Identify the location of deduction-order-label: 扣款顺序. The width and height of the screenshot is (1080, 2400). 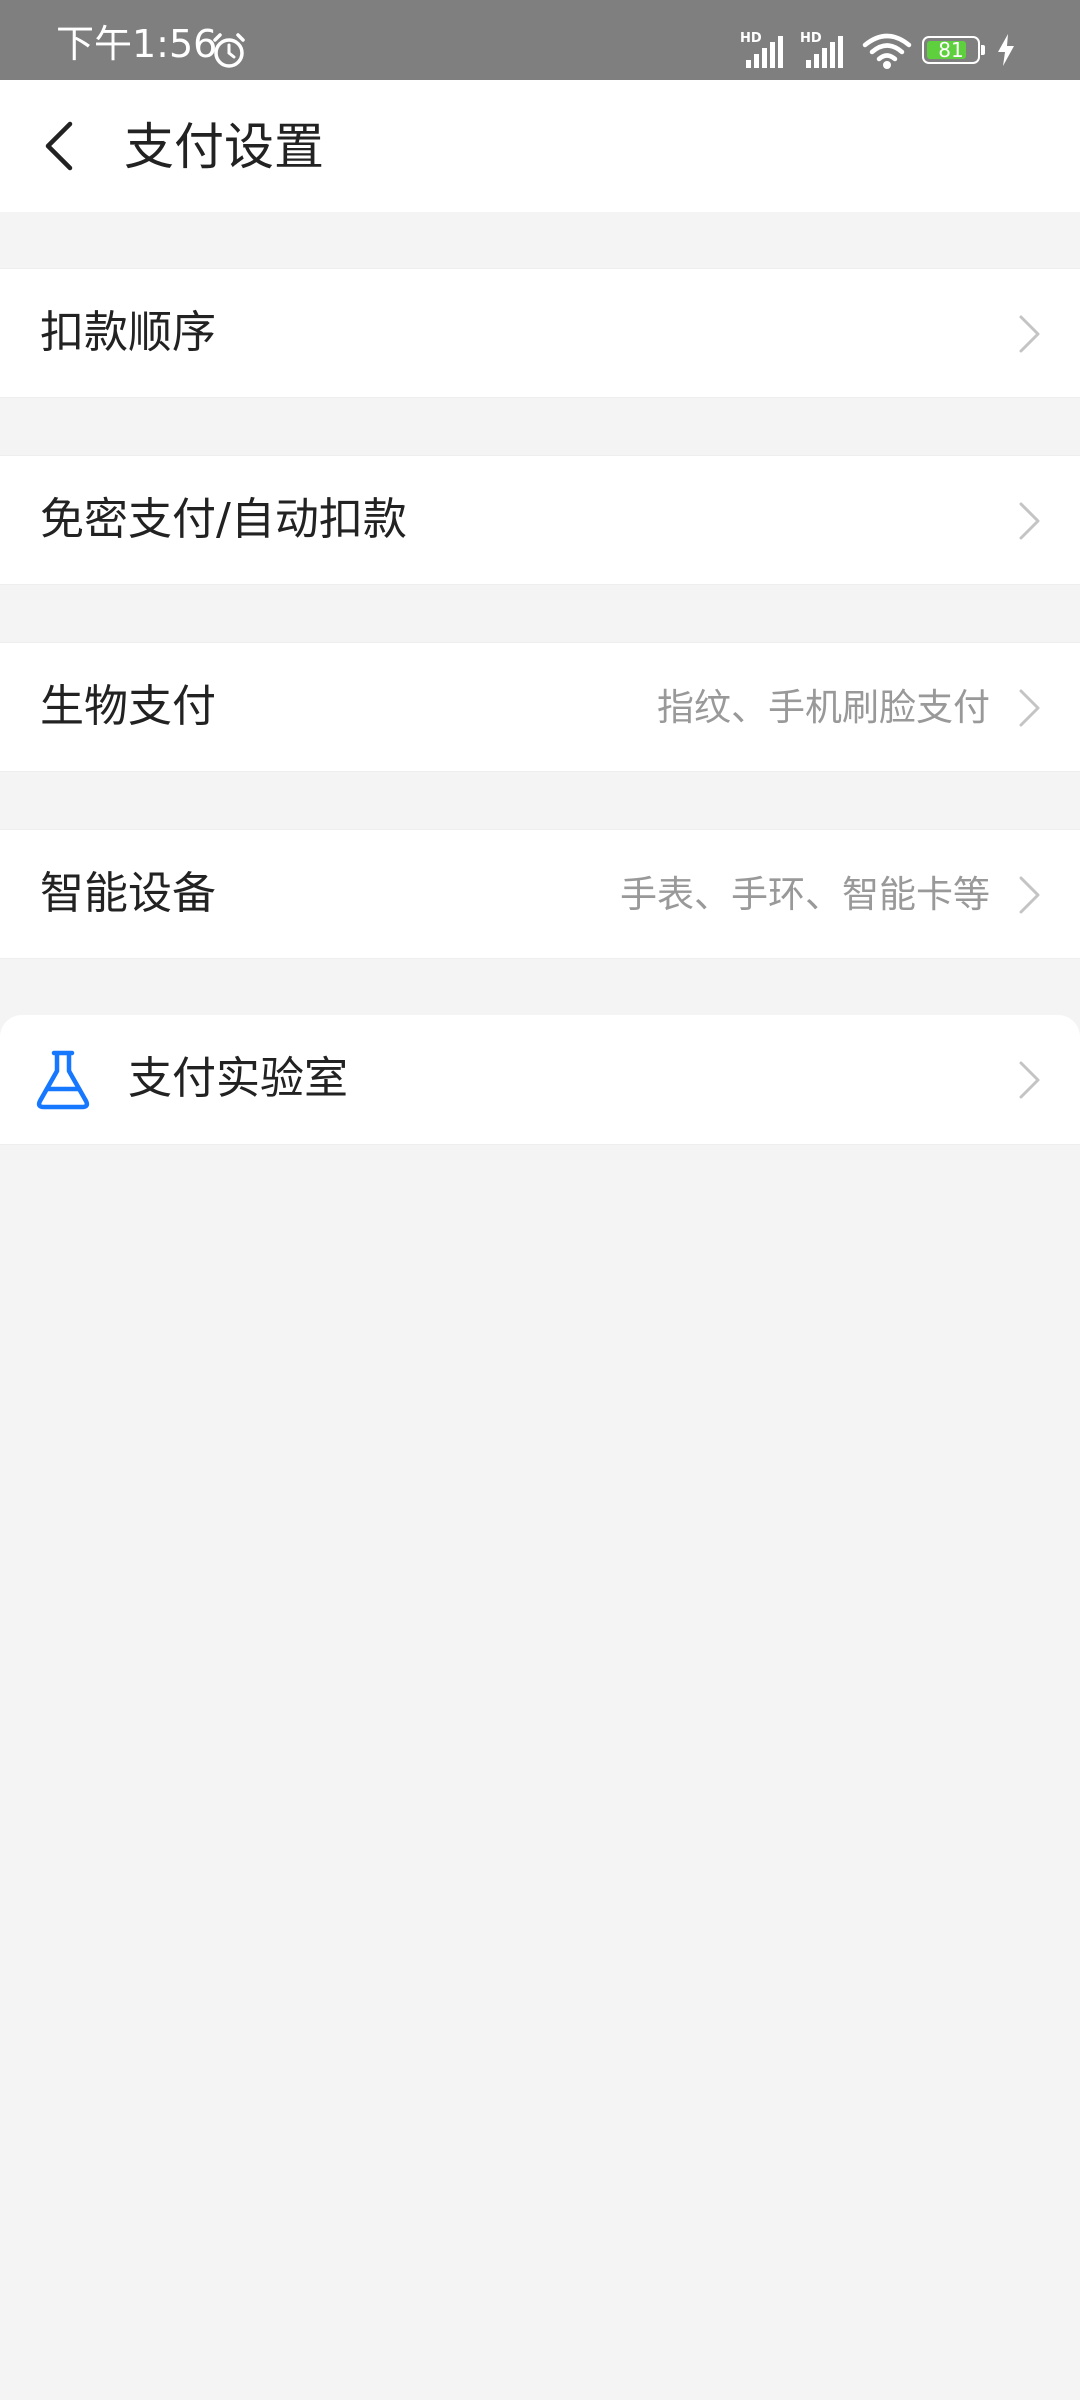
(128, 332).